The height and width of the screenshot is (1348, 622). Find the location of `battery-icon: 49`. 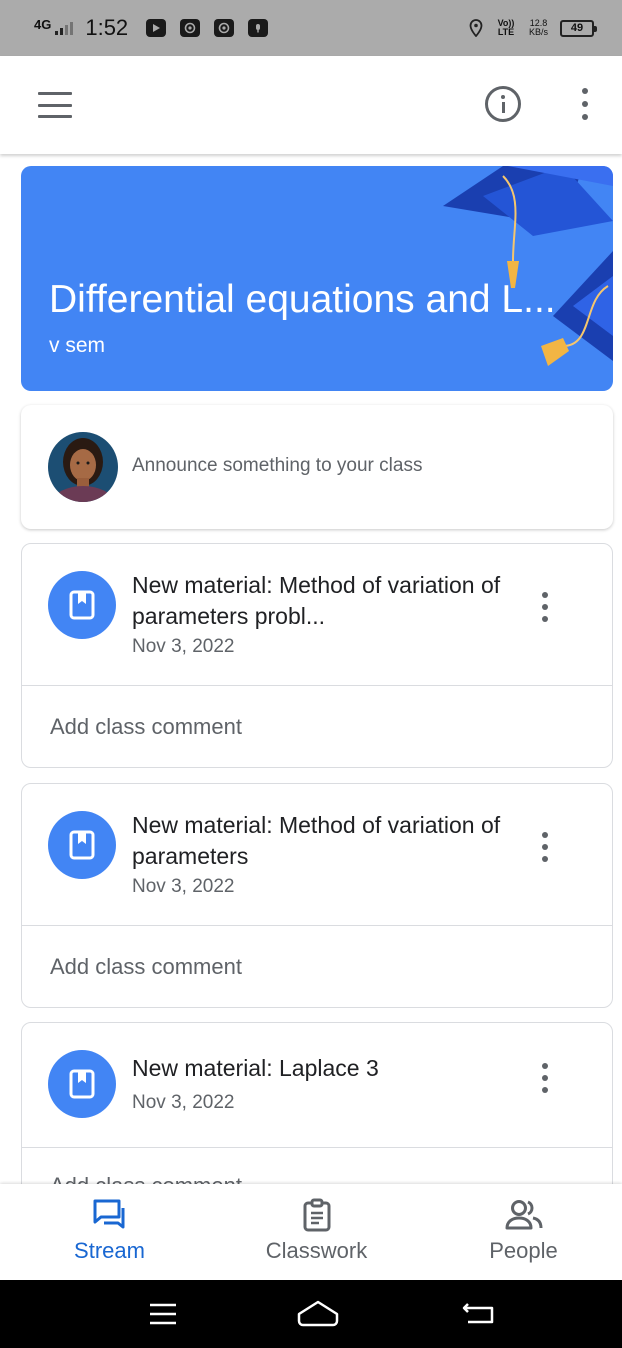

battery-icon: 49 is located at coordinates (578, 28).